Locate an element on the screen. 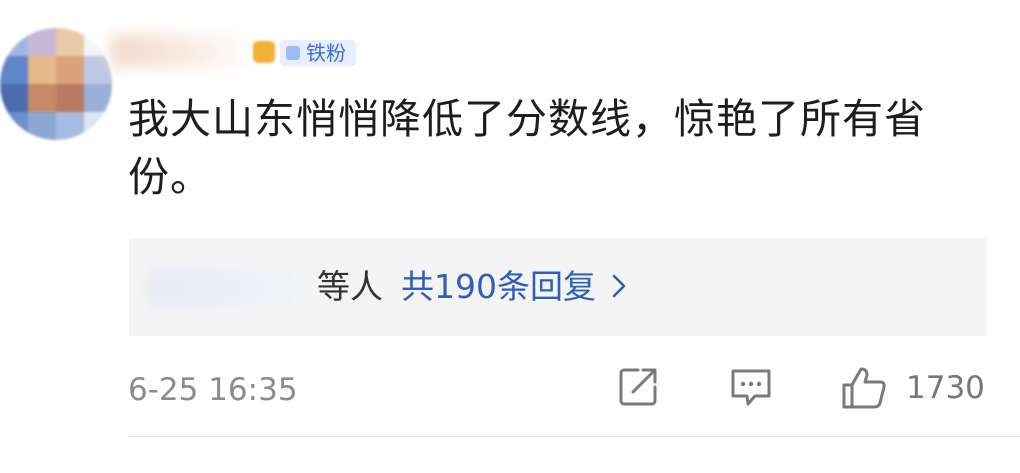  chevron-right-icon is located at coordinates (619, 285).